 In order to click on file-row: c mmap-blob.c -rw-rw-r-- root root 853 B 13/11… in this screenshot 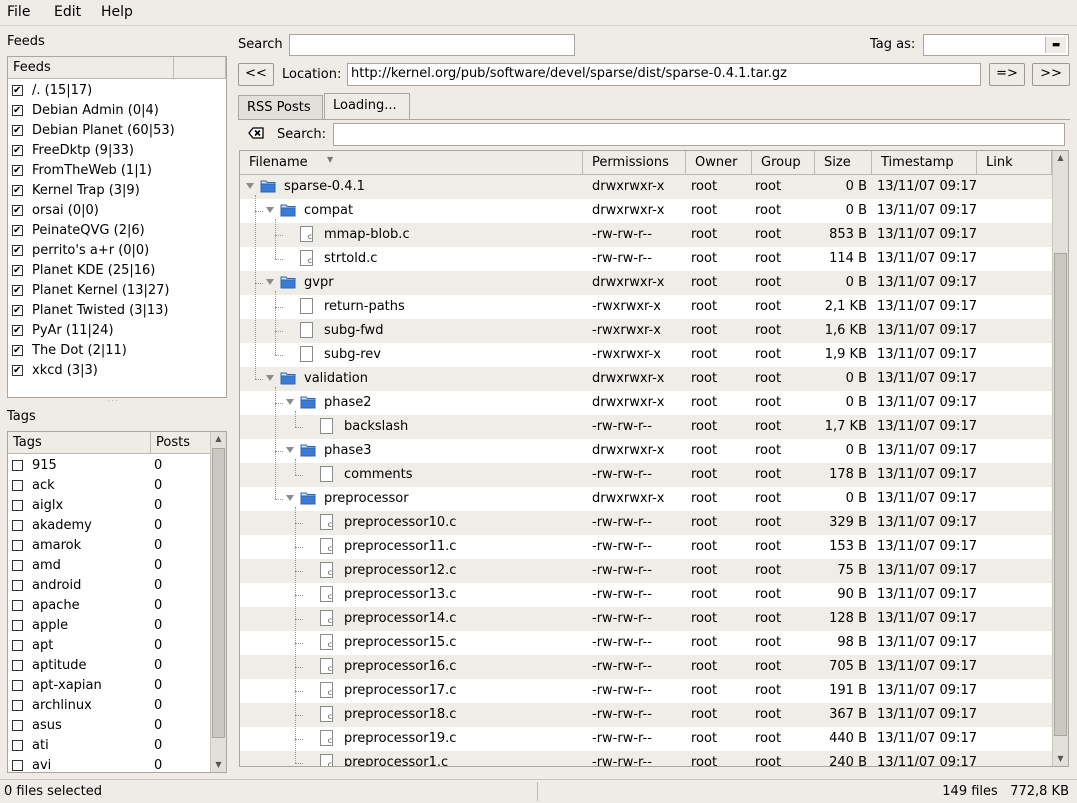, I will do `click(646, 235)`.